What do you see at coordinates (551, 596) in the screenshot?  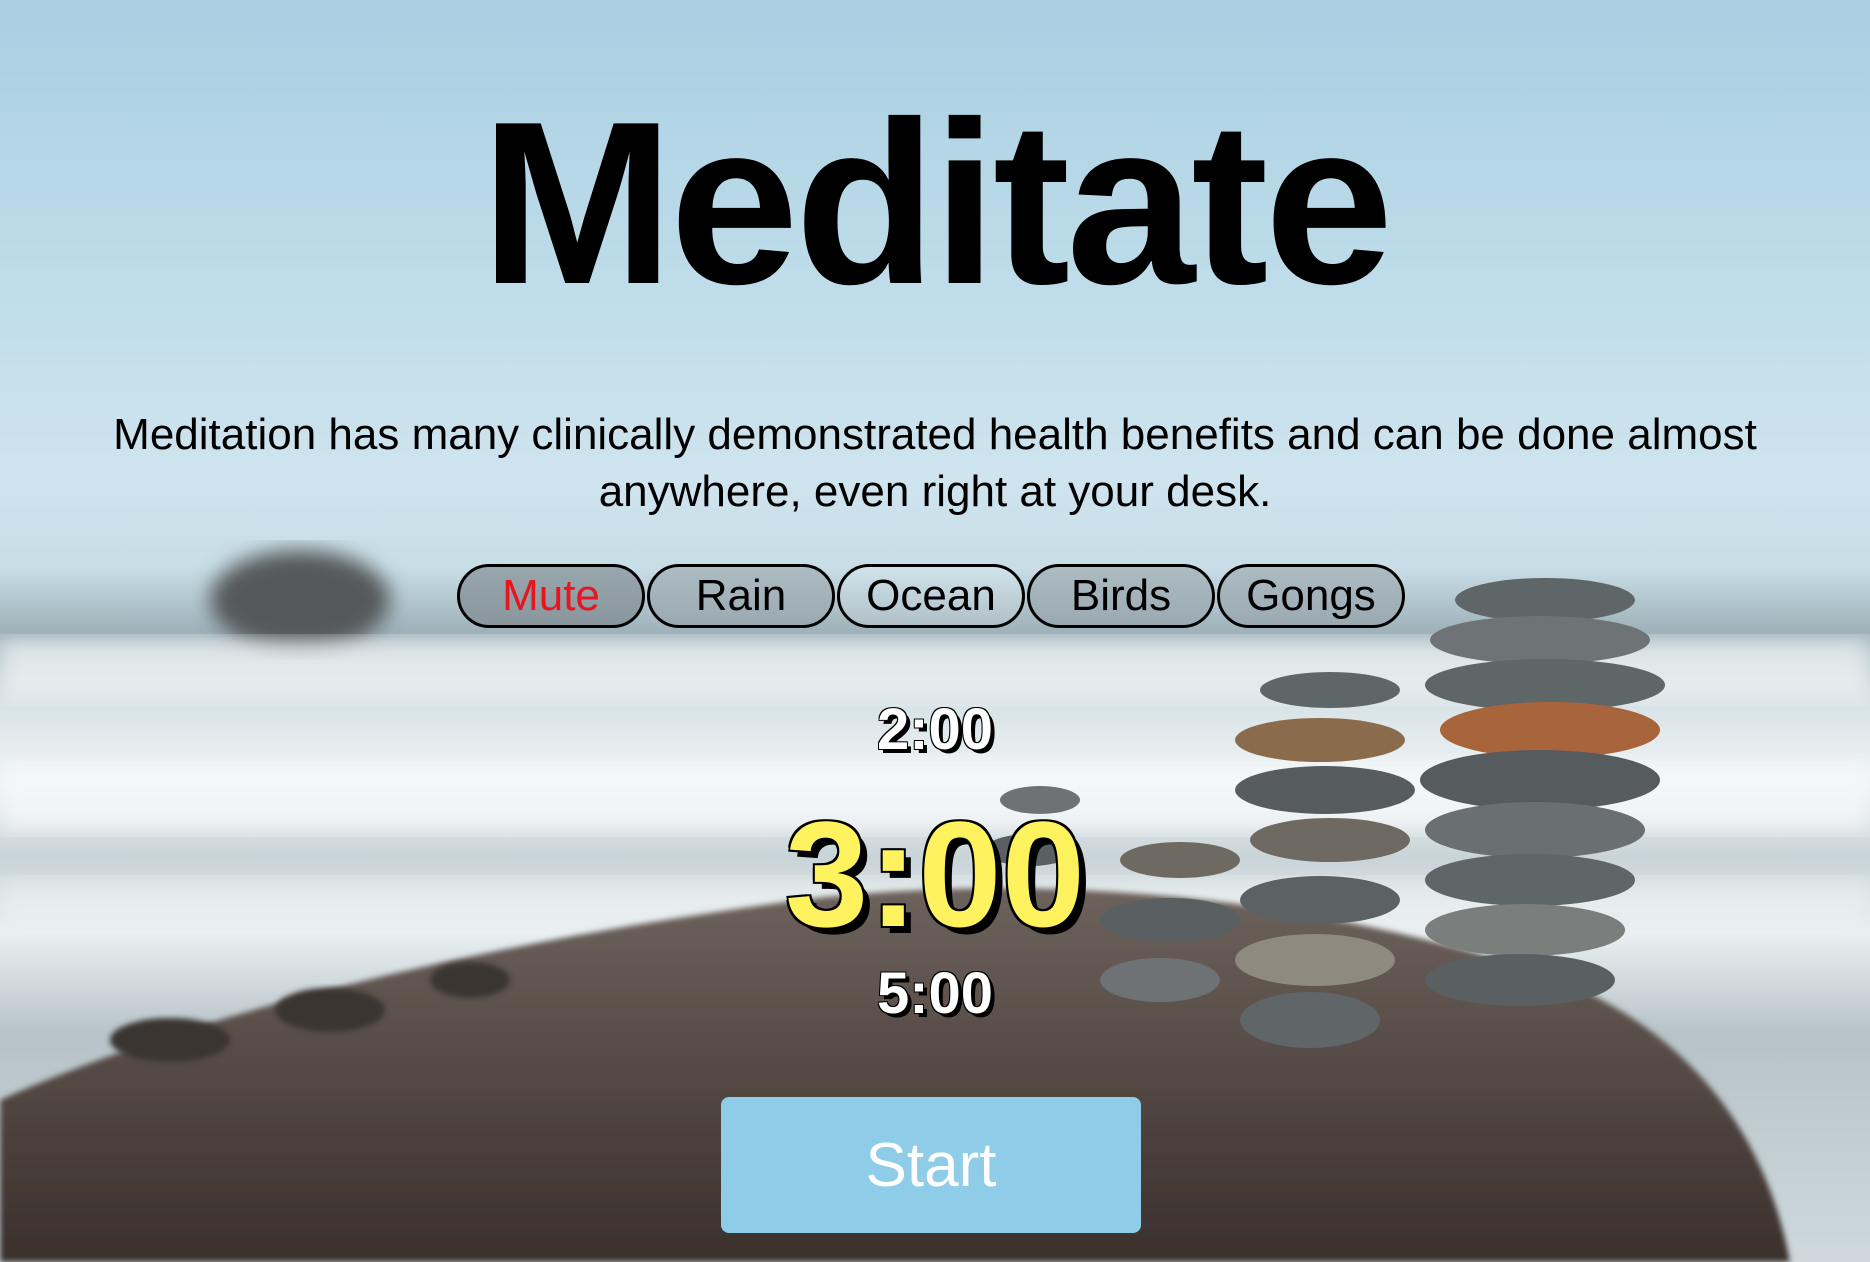 I see `sound-button-mute: Mute` at bounding box center [551, 596].